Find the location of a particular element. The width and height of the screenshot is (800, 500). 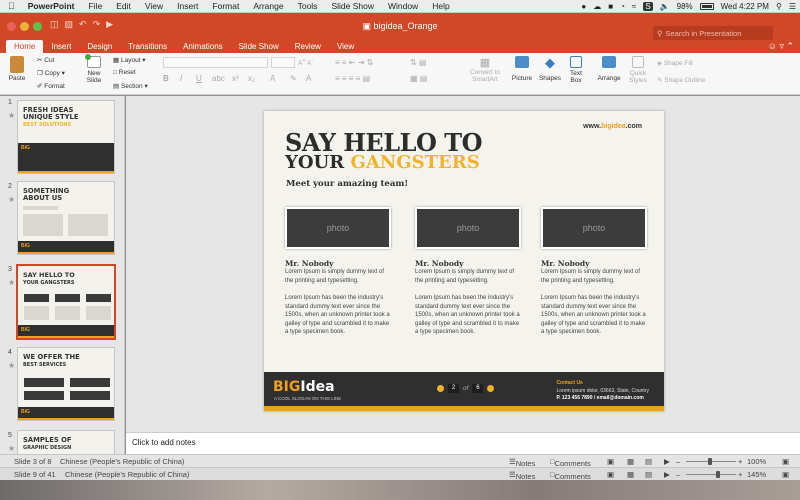

bigidea-logo: BIGIdea is located at coordinates (304, 387).